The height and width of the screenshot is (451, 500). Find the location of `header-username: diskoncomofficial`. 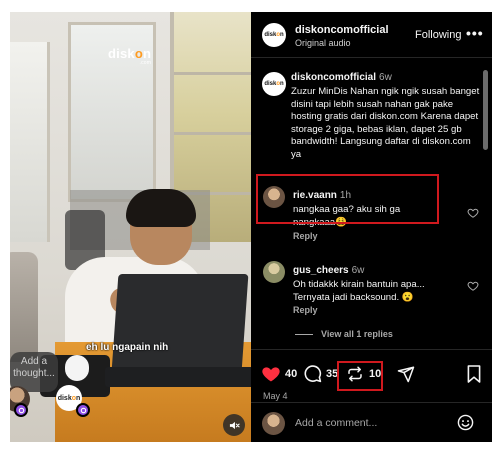

header-username: diskoncomofficial is located at coordinates (342, 30).